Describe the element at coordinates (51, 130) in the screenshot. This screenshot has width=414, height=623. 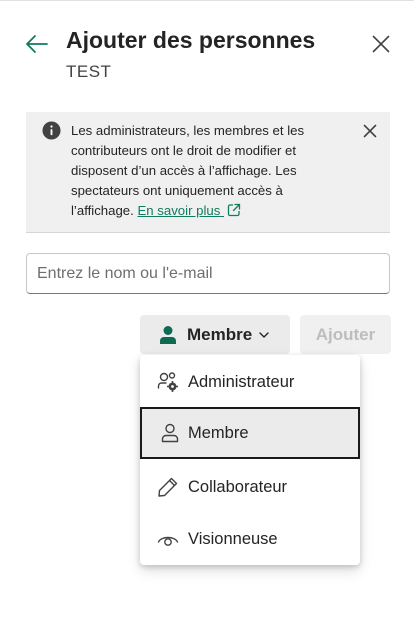
I see `info-icon` at that location.